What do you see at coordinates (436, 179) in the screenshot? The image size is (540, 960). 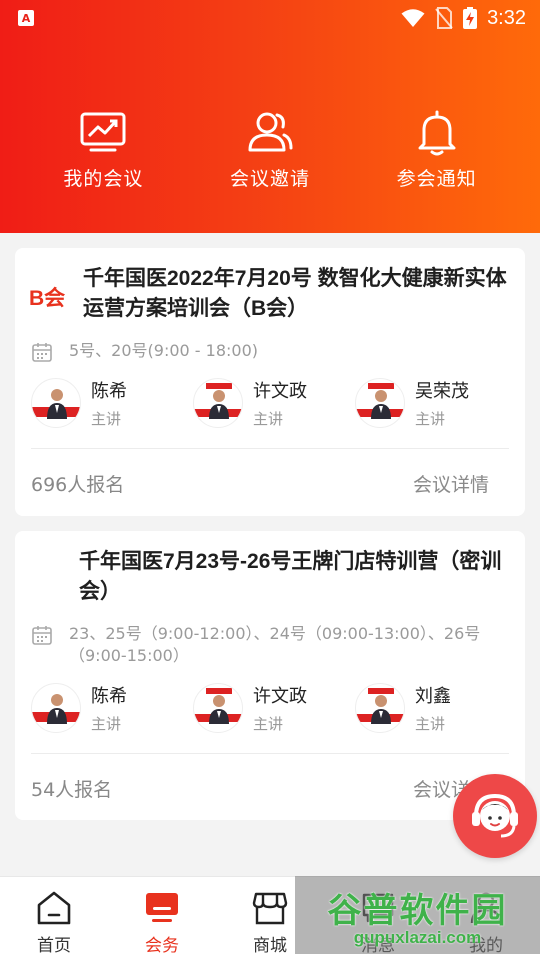 I see `quick-nav-label: 参会通知` at bounding box center [436, 179].